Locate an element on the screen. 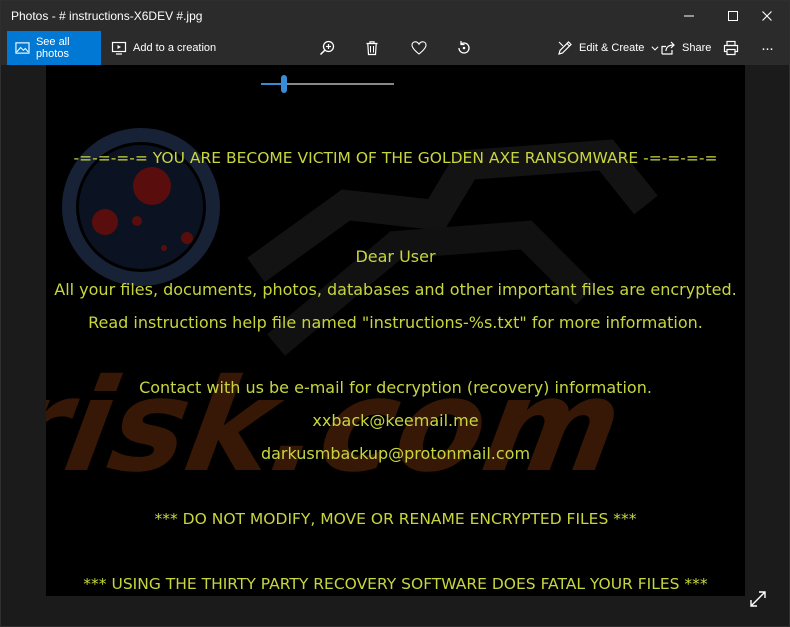 The image size is (790, 627). favorite-button is located at coordinates (419, 48).